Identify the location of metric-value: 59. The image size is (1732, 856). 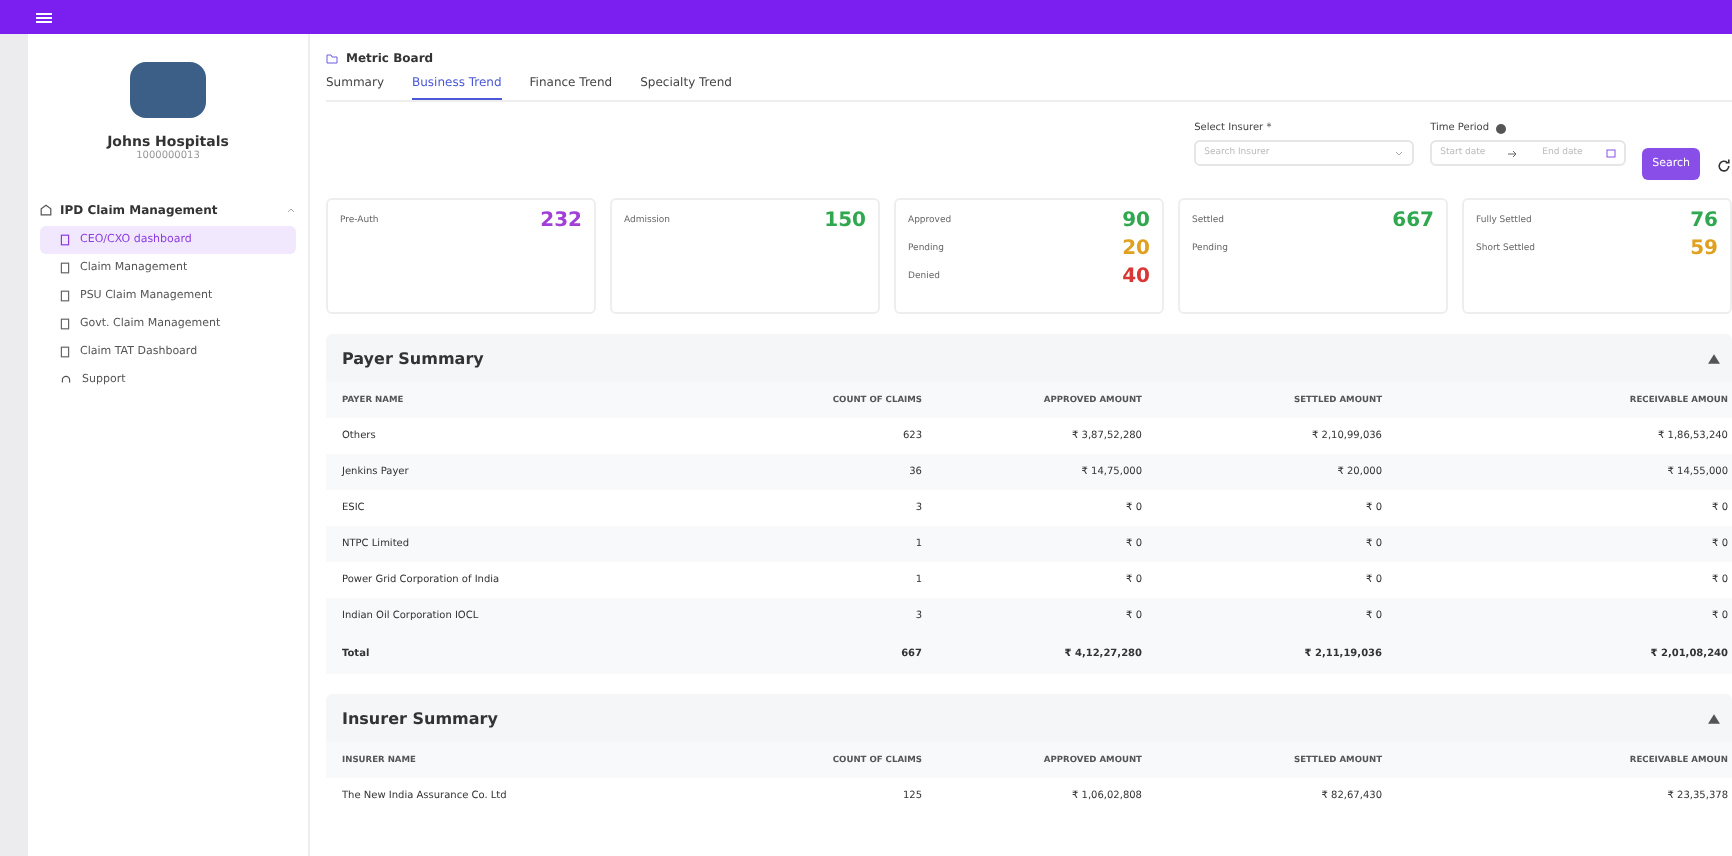
(1704, 249).